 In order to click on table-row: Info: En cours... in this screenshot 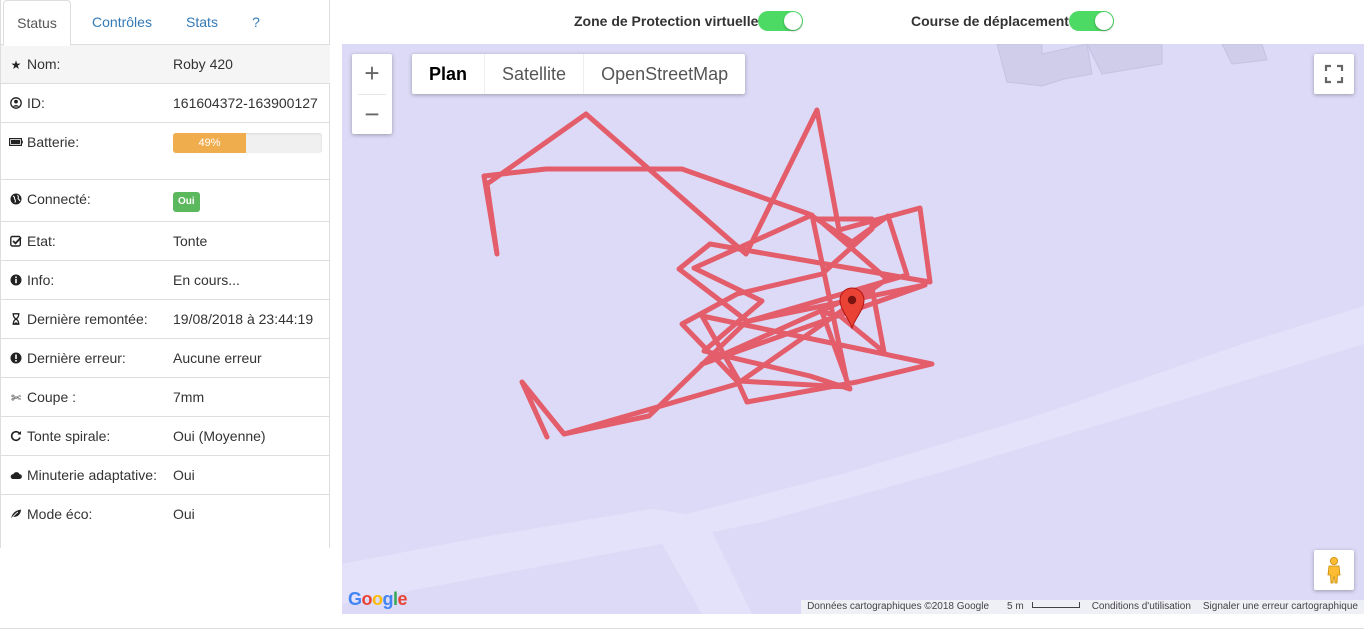, I will do `click(165, 280)`.